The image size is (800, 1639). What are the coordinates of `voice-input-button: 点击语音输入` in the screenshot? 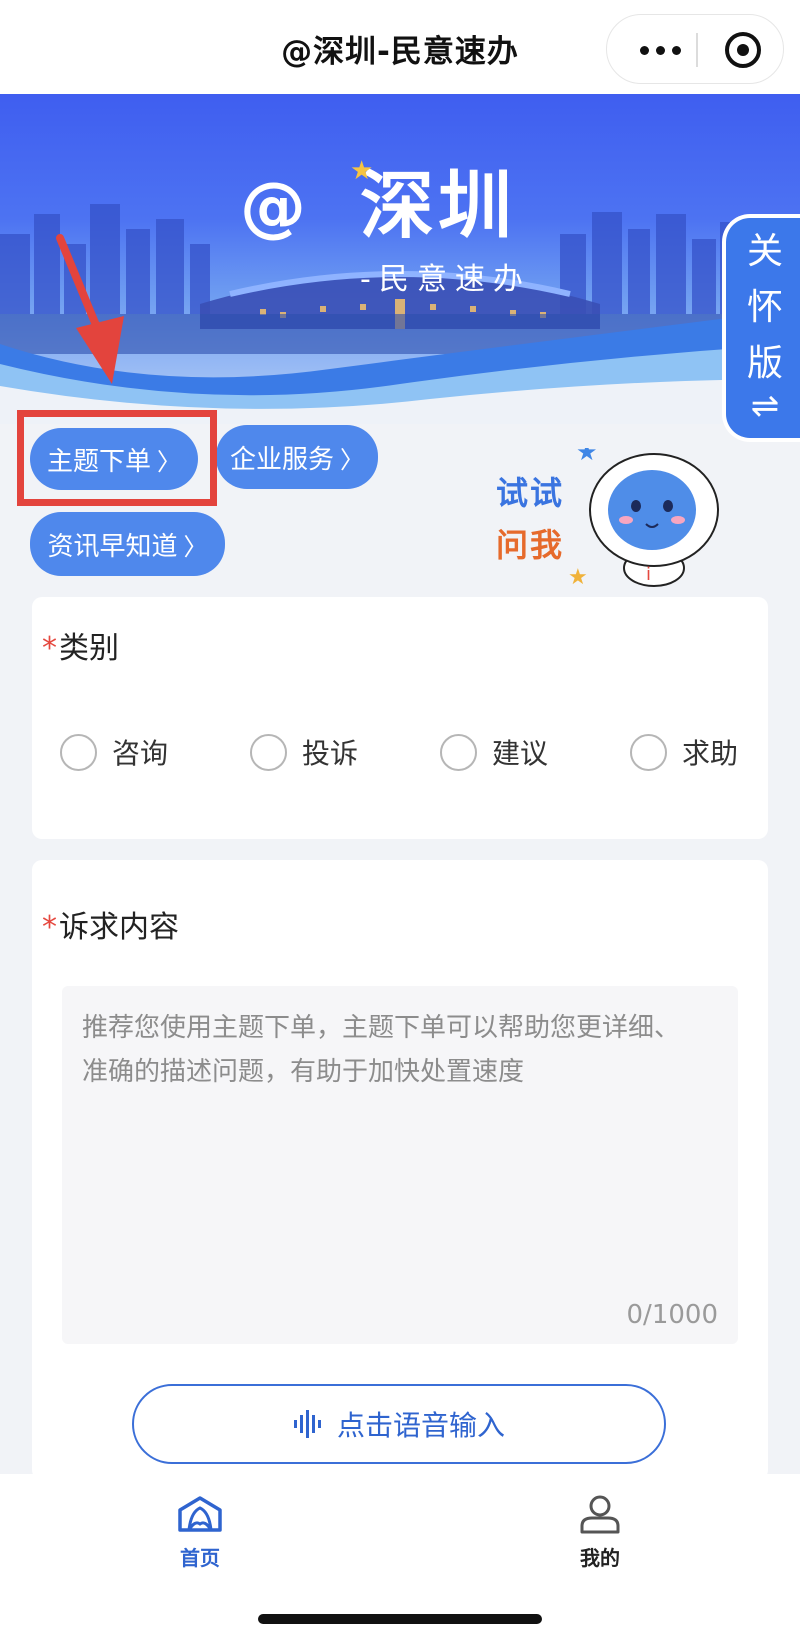 It's located at (399, 1424).